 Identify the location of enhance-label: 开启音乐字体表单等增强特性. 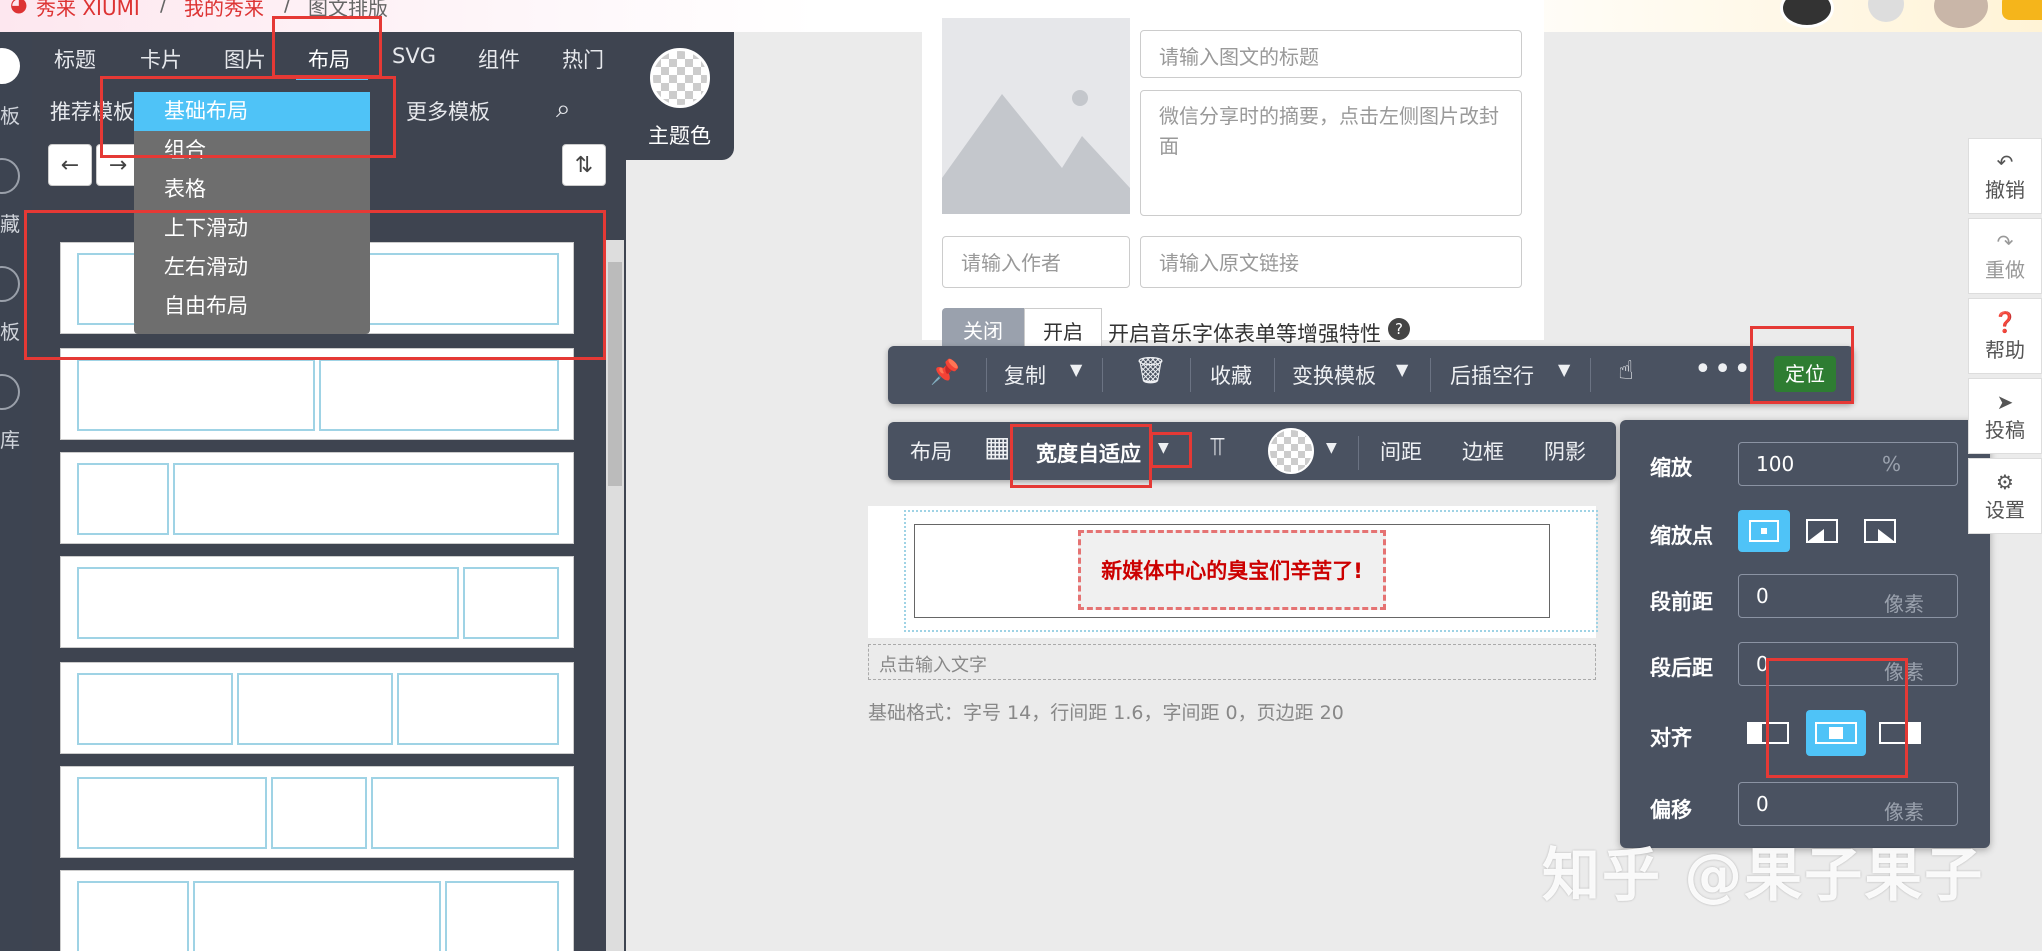
(1244, 334).